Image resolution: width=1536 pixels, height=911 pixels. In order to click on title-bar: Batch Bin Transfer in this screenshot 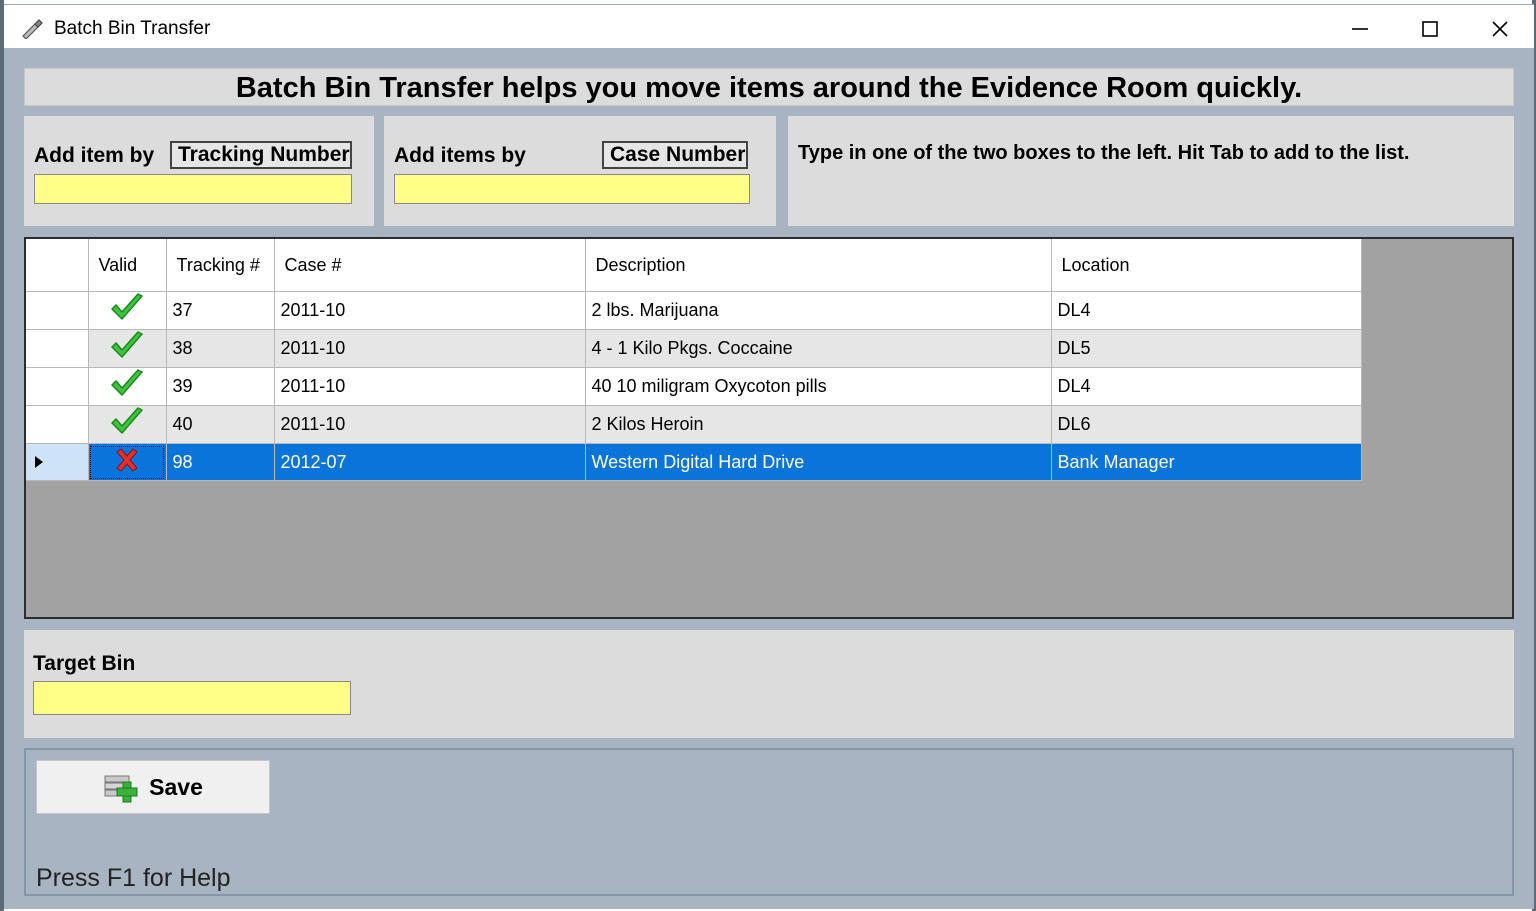, I will do `click(769, 26)`.